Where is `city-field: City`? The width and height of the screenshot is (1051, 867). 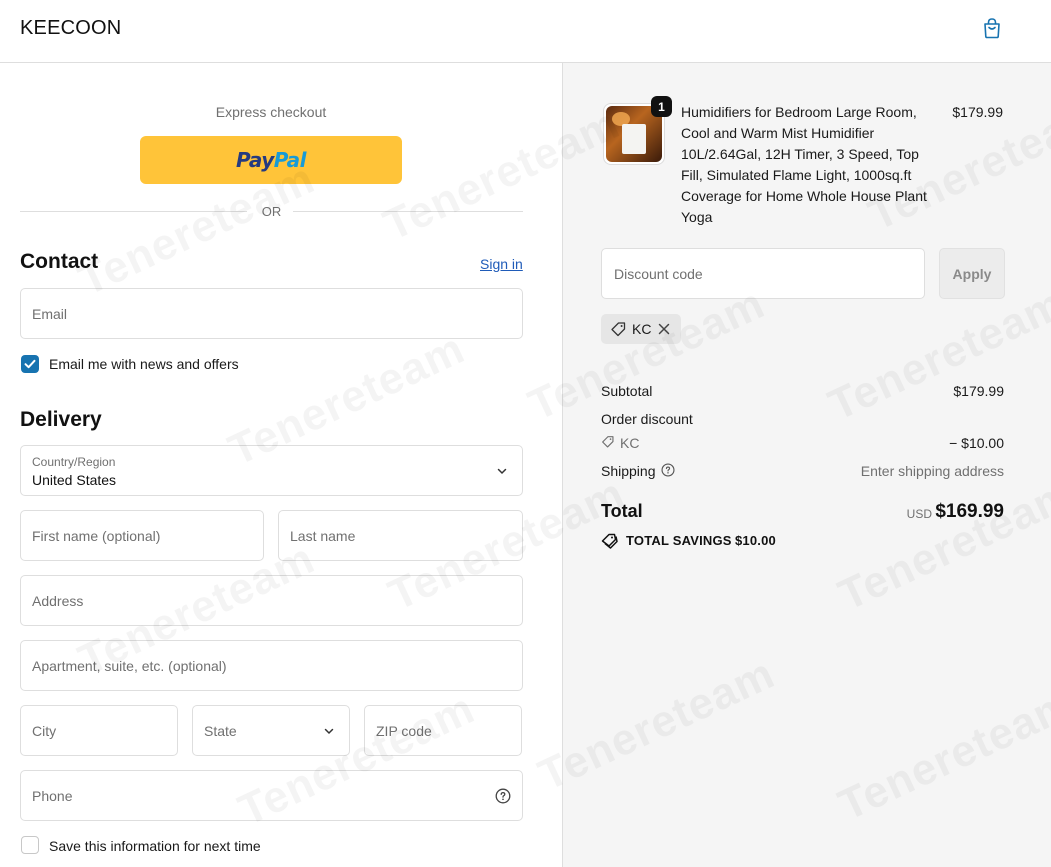
city-field: City is located at coordinates (99, 730).